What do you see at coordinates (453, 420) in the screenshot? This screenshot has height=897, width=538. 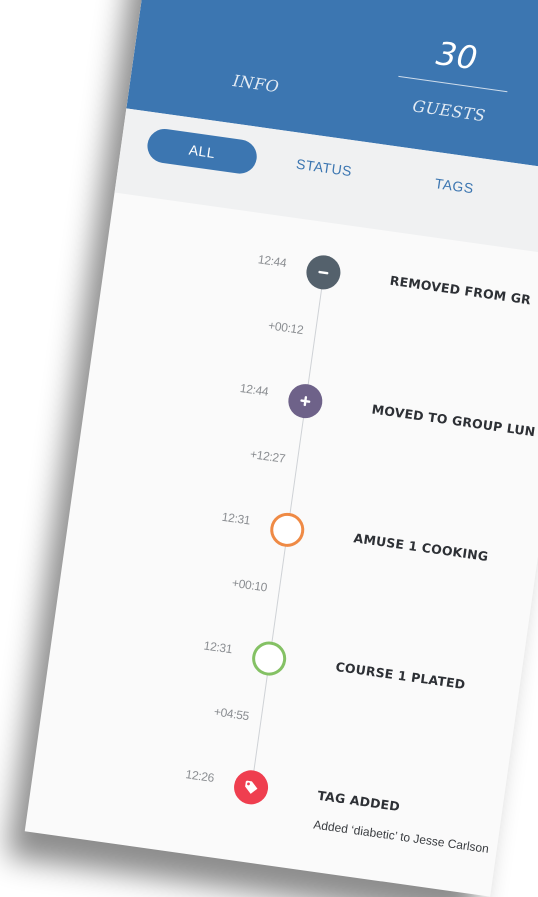 I see `event-title: MOVED TO GROUP LUN` at bounding box center [453, 420].